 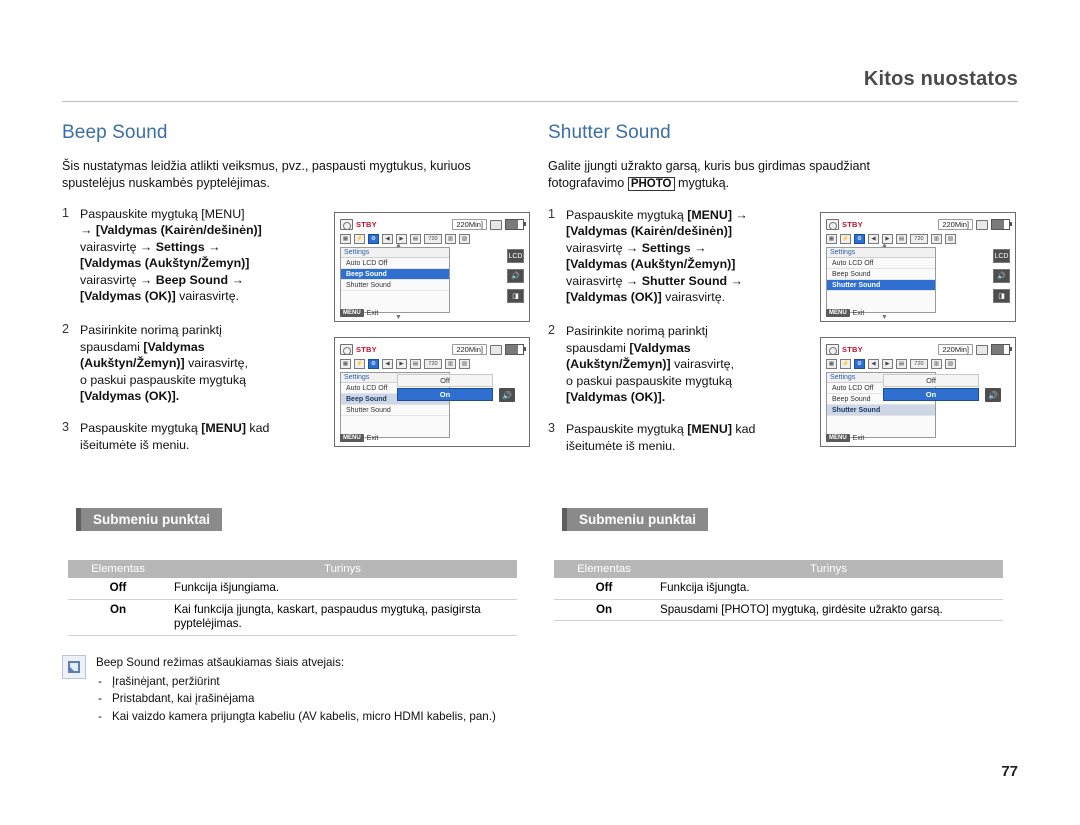 What do you see at coordinates (171, 230) in the screenshot?
I see `step-line: → [Valdymas (Kairėn/dešinėn)]` at bounding box center [171, 230].